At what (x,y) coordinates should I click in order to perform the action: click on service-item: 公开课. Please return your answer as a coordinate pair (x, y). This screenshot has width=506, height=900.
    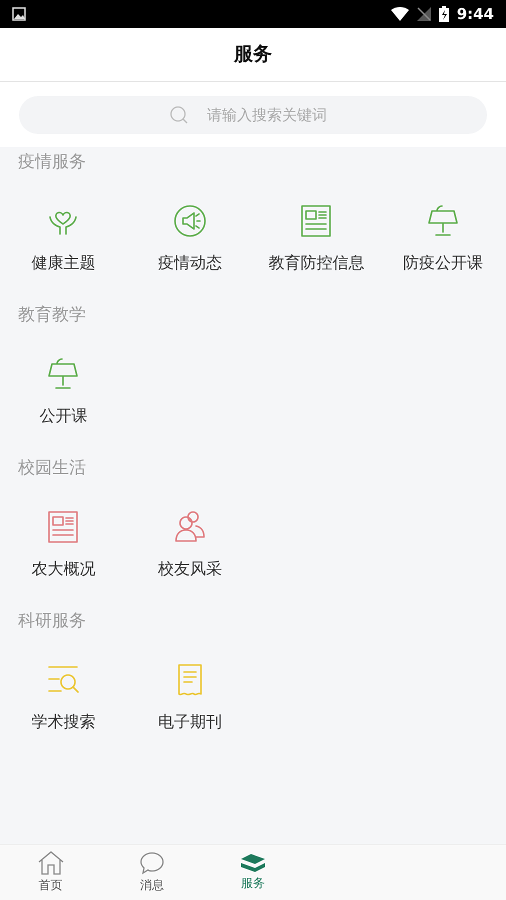
    Looking at the image, I should click on (63, 392).